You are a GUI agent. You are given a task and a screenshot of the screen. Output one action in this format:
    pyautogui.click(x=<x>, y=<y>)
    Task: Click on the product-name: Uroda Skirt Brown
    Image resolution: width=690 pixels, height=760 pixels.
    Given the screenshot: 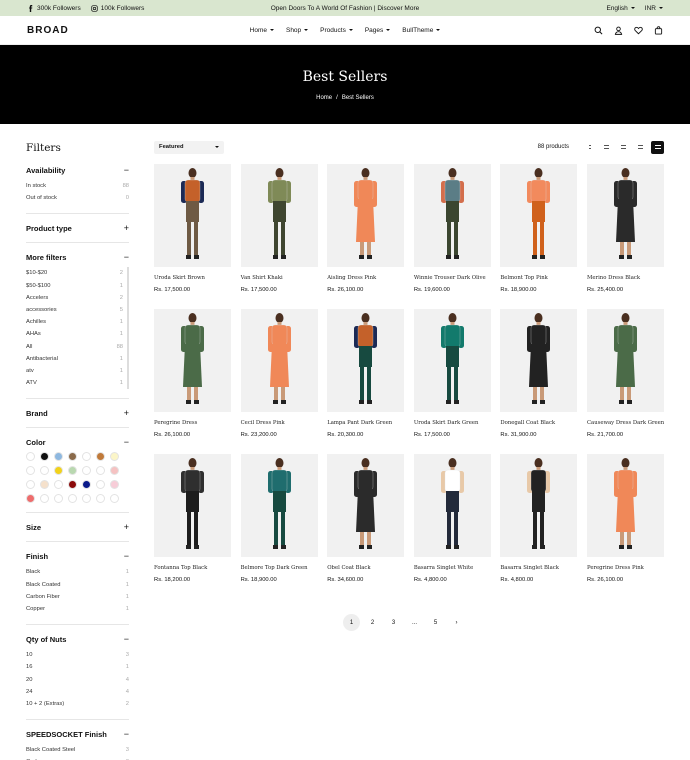 What is the action you would take?
    pyautogui.click(x=192, y=278)
    